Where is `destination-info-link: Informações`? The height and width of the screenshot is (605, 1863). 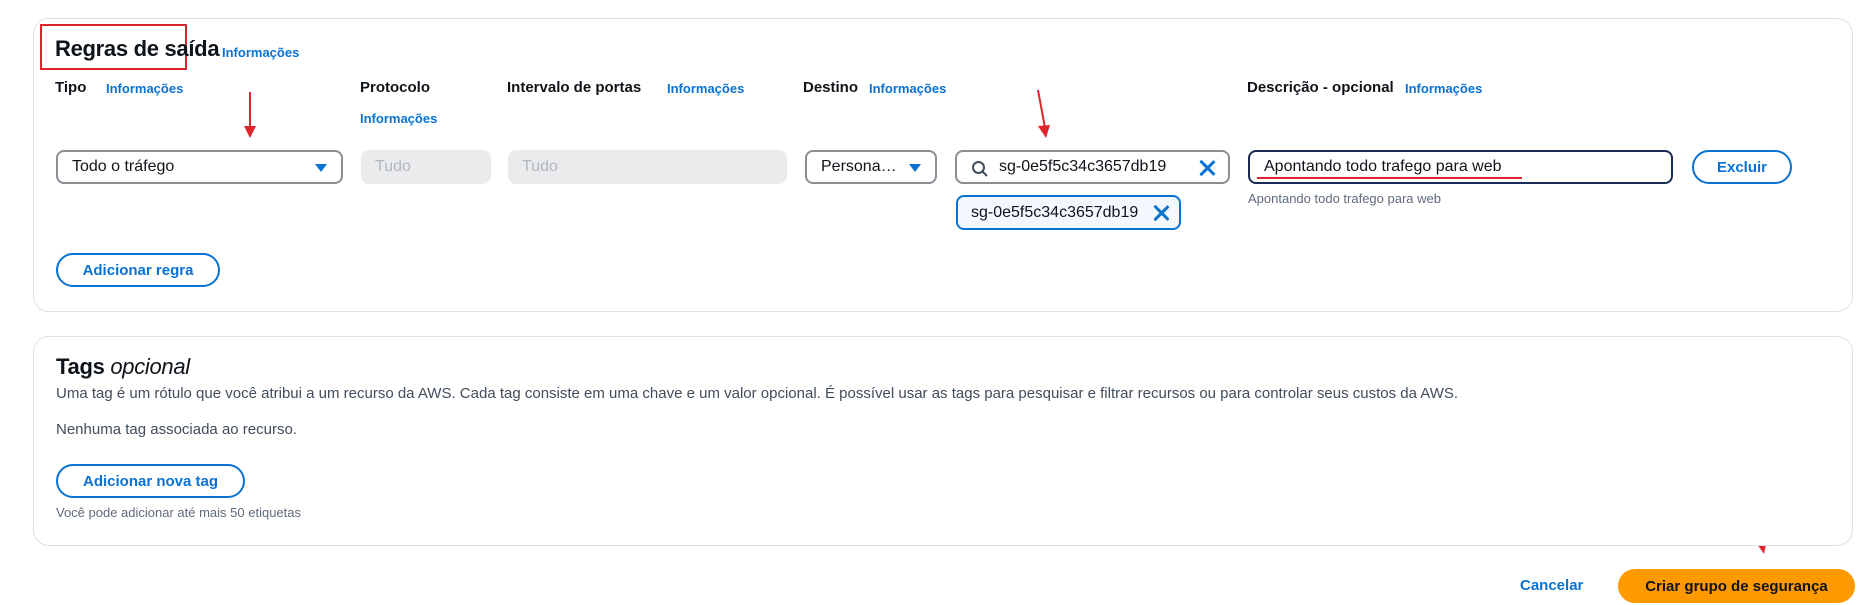
destination-info-link: Informações is located at coordinates (907, 88).